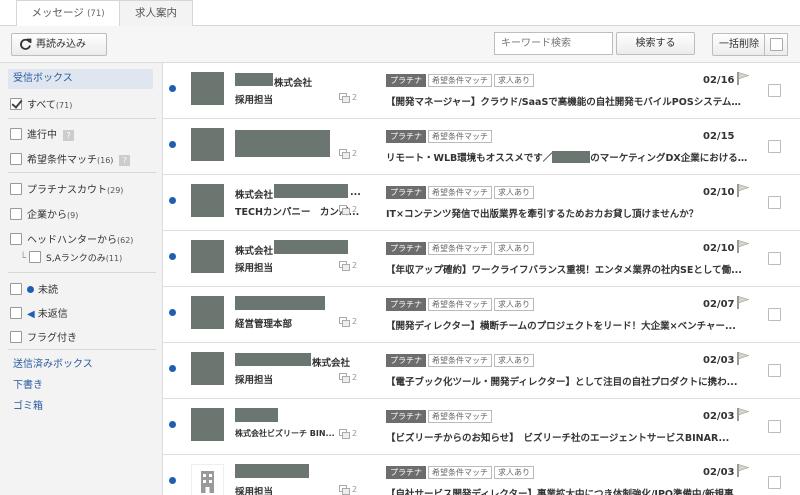 The image size is (800, 495). I want to click on sidebar-item-s-rank: └ S,Aランクのみ(11), so click(71, 257).